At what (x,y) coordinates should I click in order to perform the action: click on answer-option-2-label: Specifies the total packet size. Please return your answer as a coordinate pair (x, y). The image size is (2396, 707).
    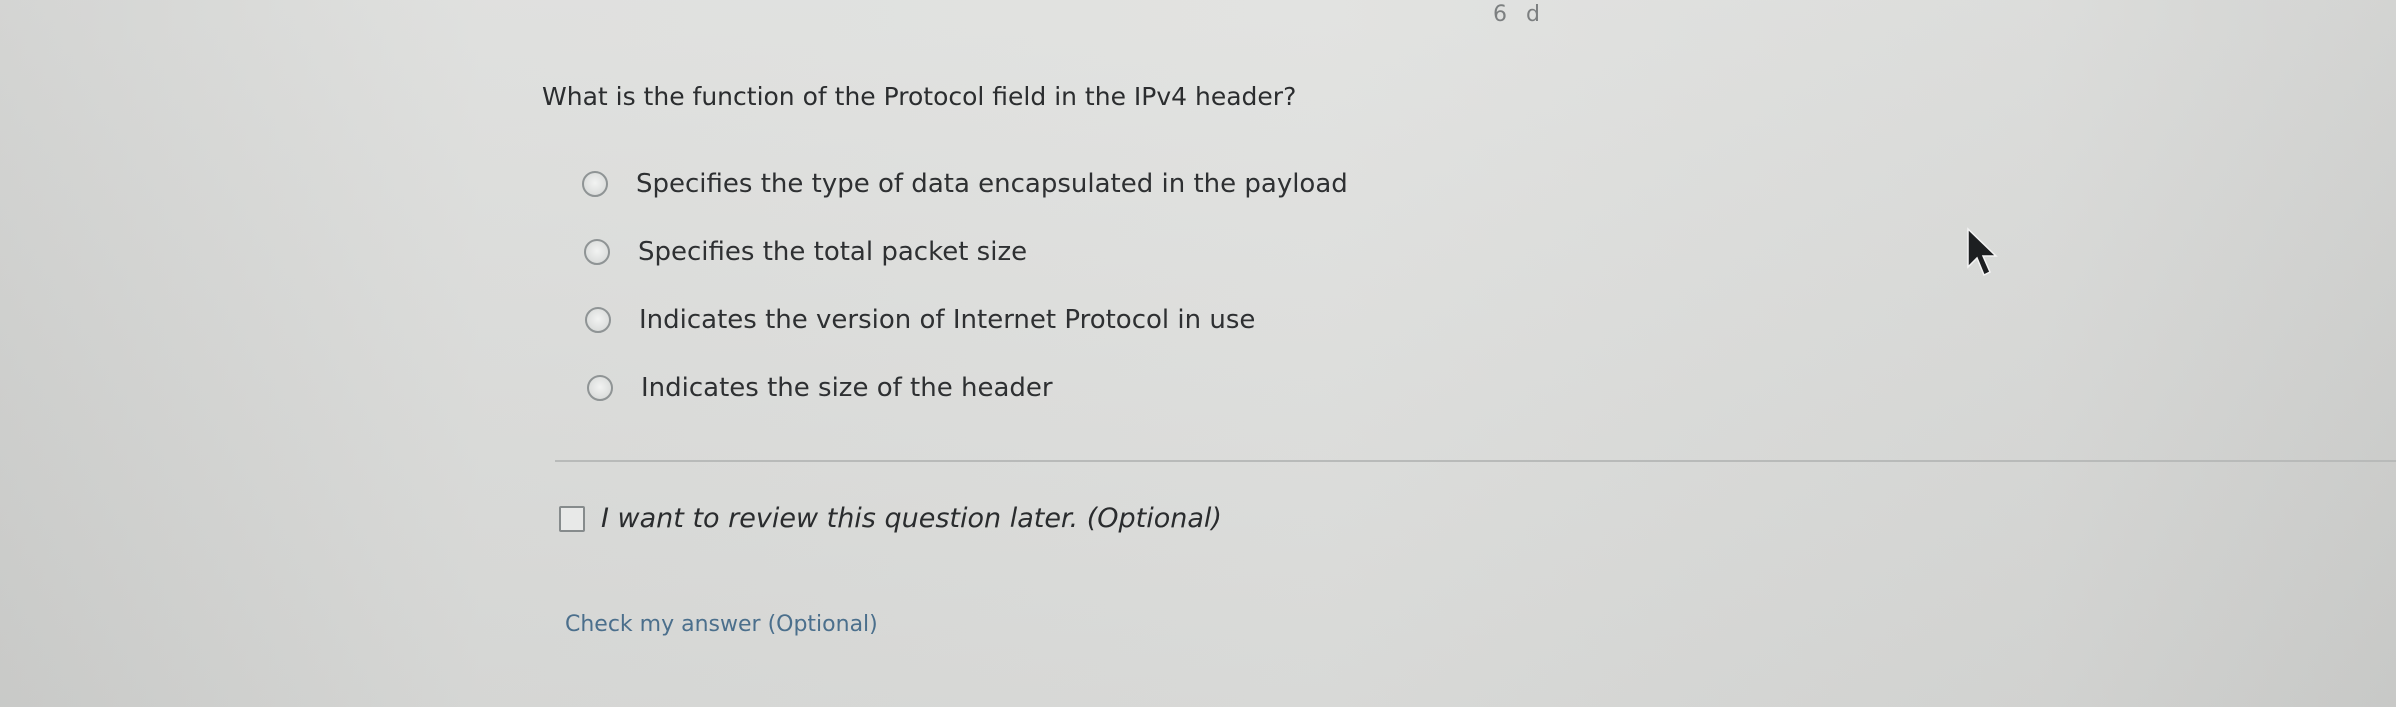
    Looking at the image, I should click on (833, 252).